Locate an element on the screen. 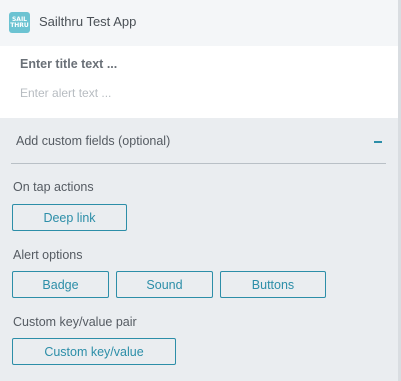 The image size is (401, 381). deep-link-button: Deep link is located at coordinates (69, 217).